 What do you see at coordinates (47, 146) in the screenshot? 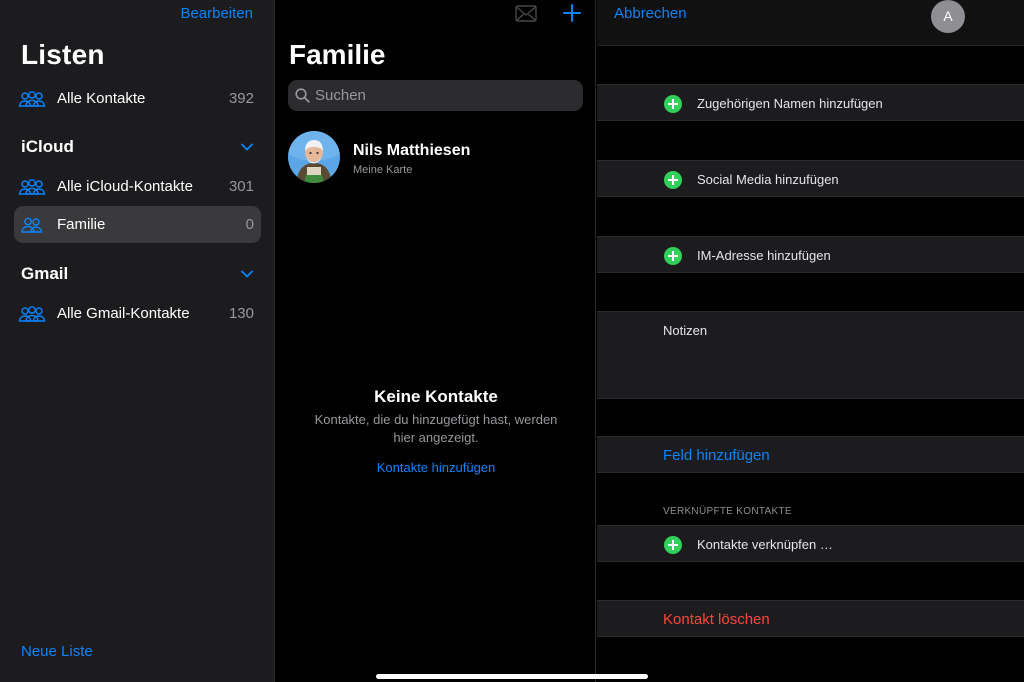
I see `section-title-icloud: iCloud` at bounding box center [47, 146].